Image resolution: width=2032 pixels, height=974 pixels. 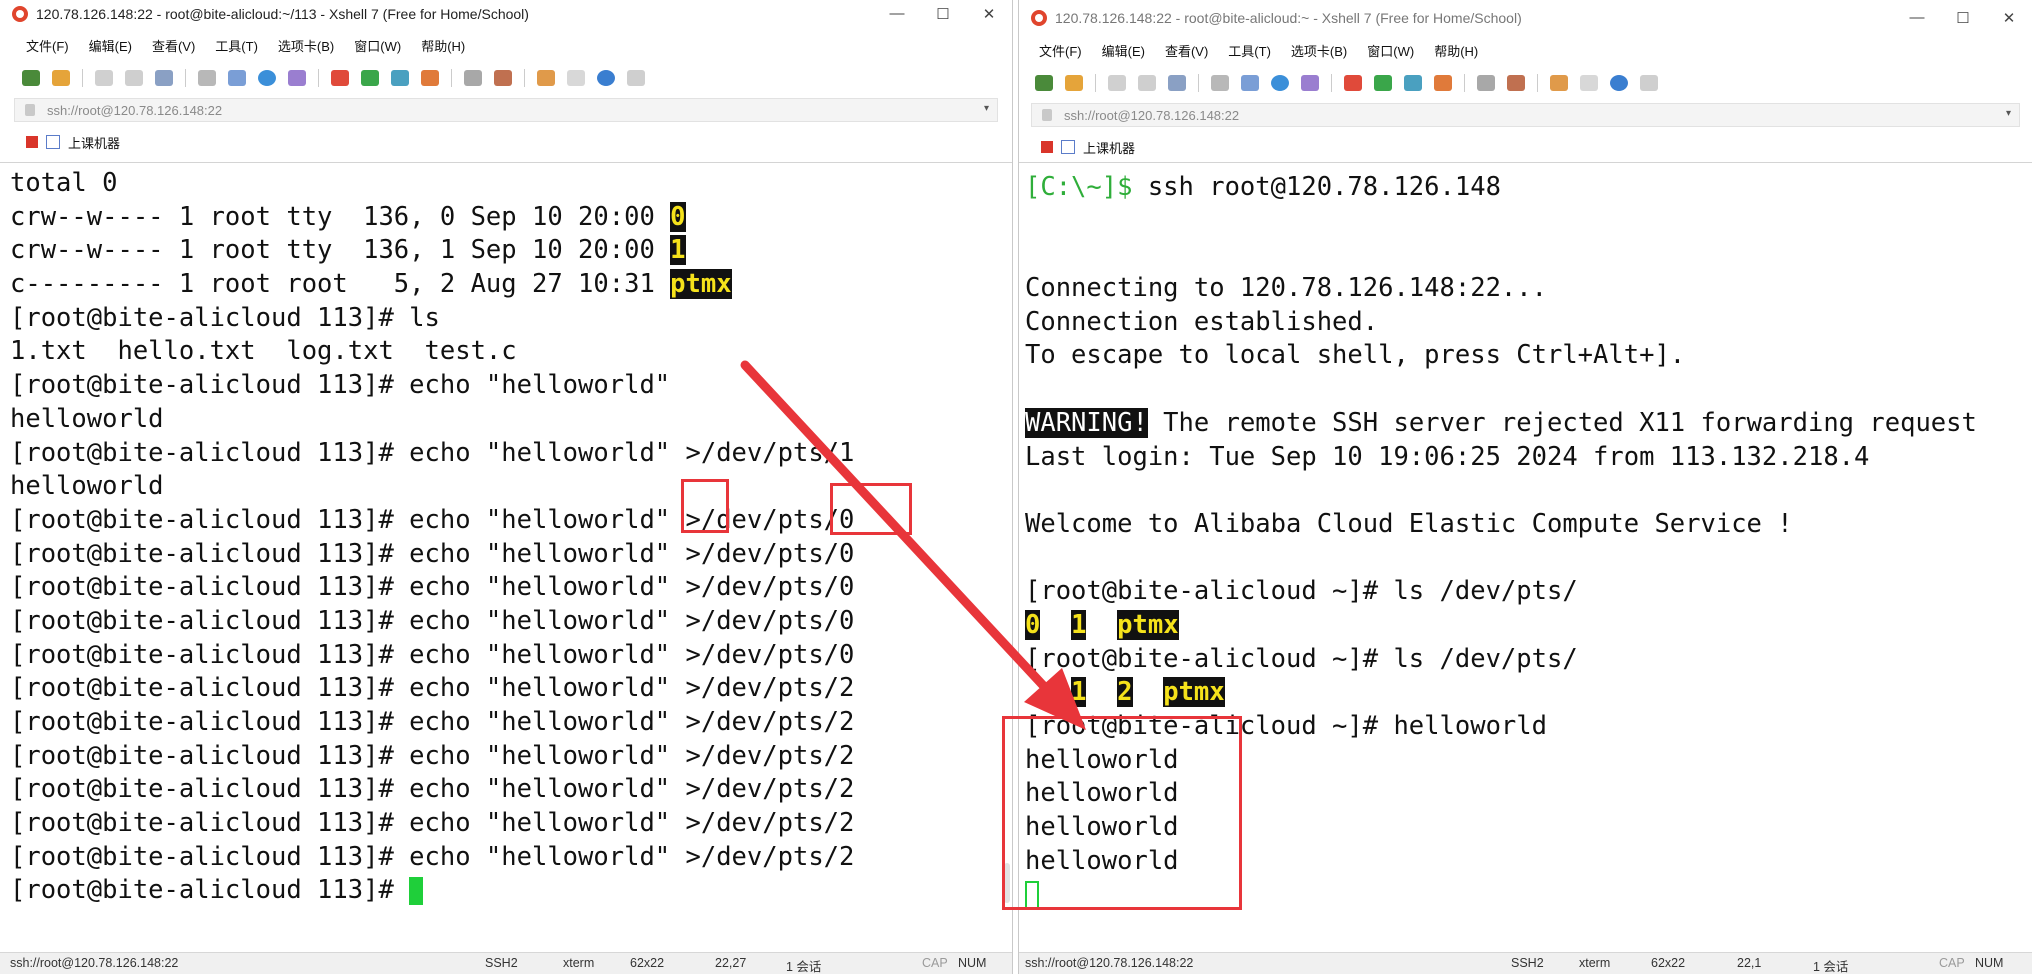 What do you see at coordinates (1152, 115) in the screenshot?
I see `address-text: ssh://root@120.78.126.148:22` at bounding box center [1152, 115].